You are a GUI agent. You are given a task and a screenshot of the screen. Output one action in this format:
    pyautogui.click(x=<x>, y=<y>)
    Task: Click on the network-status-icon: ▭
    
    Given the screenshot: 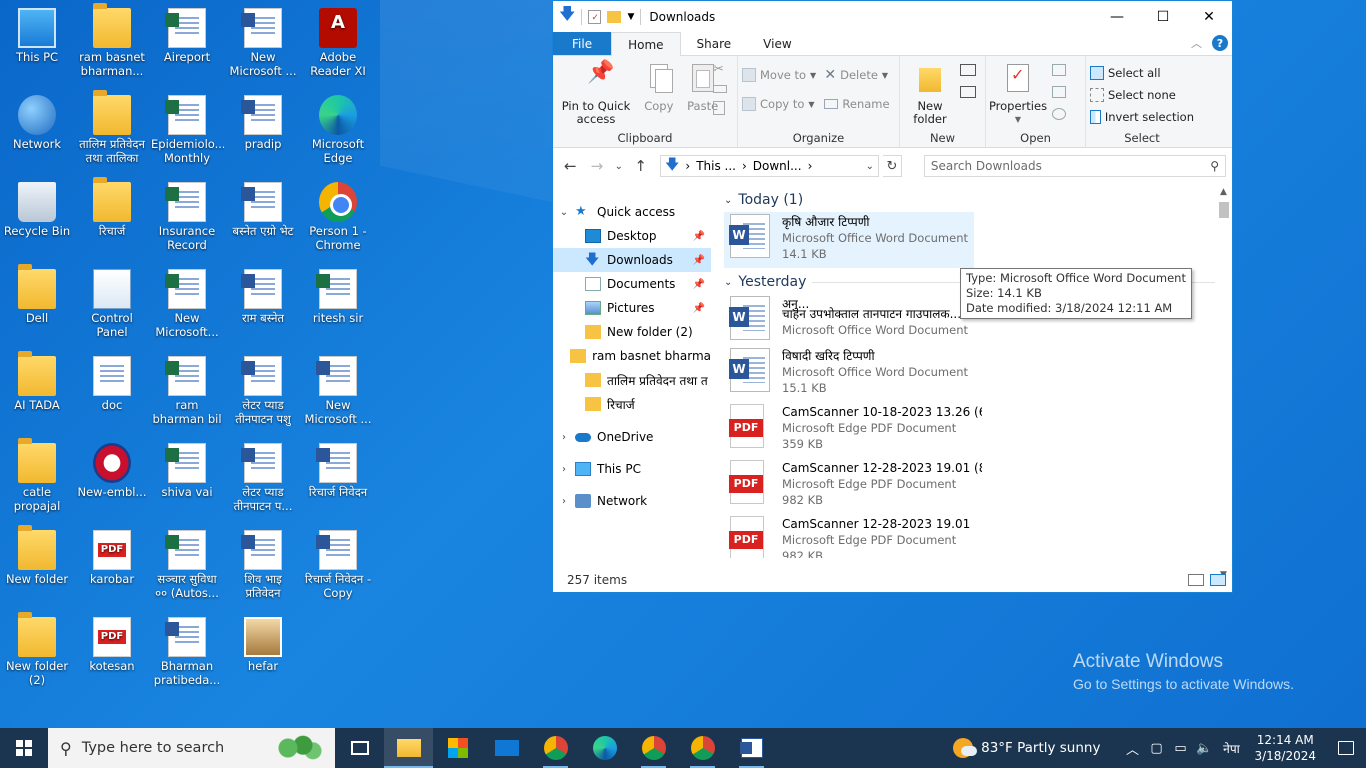 What is the action you would take?
    pyautogui.click(x=1180, y=748)
    